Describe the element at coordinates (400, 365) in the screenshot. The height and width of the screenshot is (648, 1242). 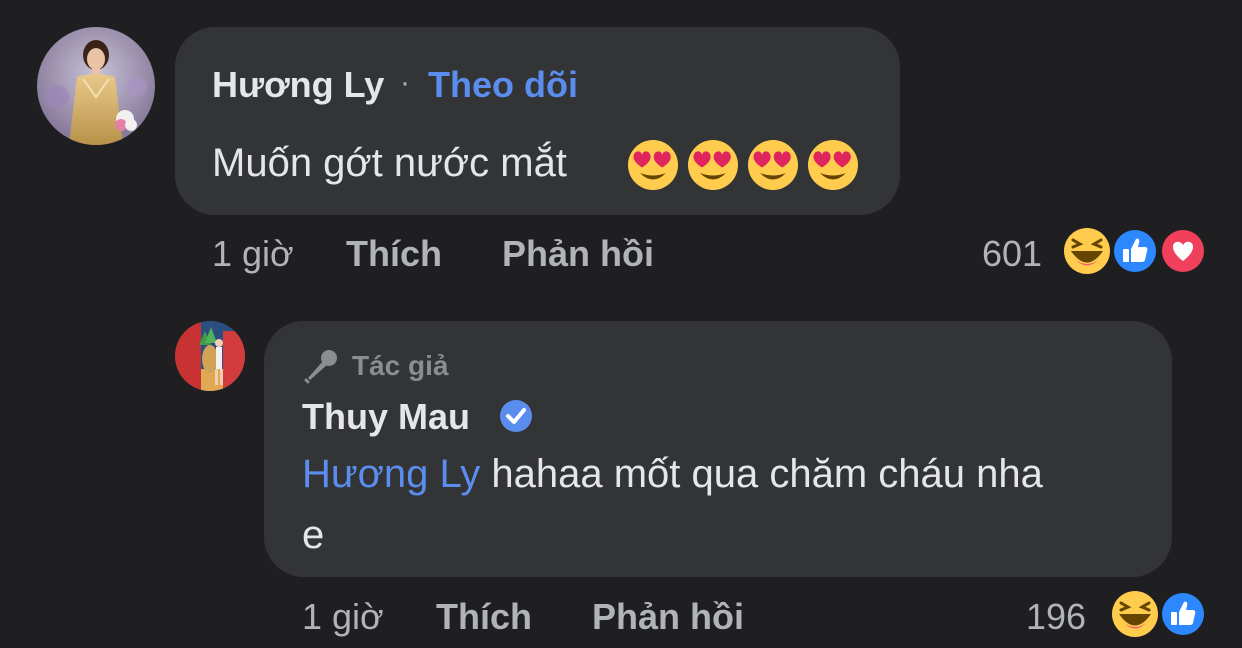
I see `author-badge-label: Tác giả` at that location.